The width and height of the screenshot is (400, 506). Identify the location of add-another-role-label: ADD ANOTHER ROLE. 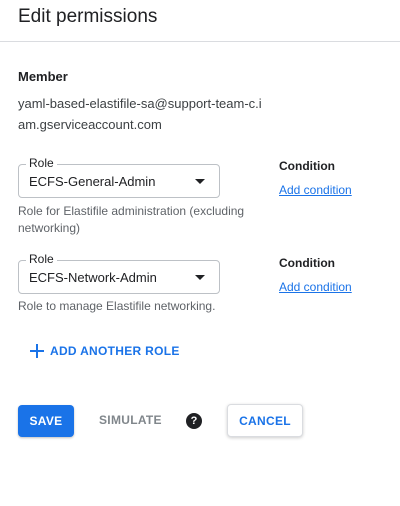
(115, 351).